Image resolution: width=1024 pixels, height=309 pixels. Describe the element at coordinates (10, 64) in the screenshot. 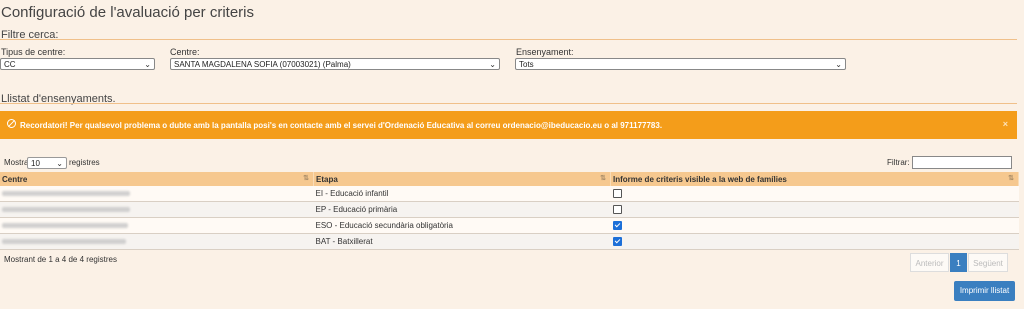

I see `centre-type-value: CC` at that location.